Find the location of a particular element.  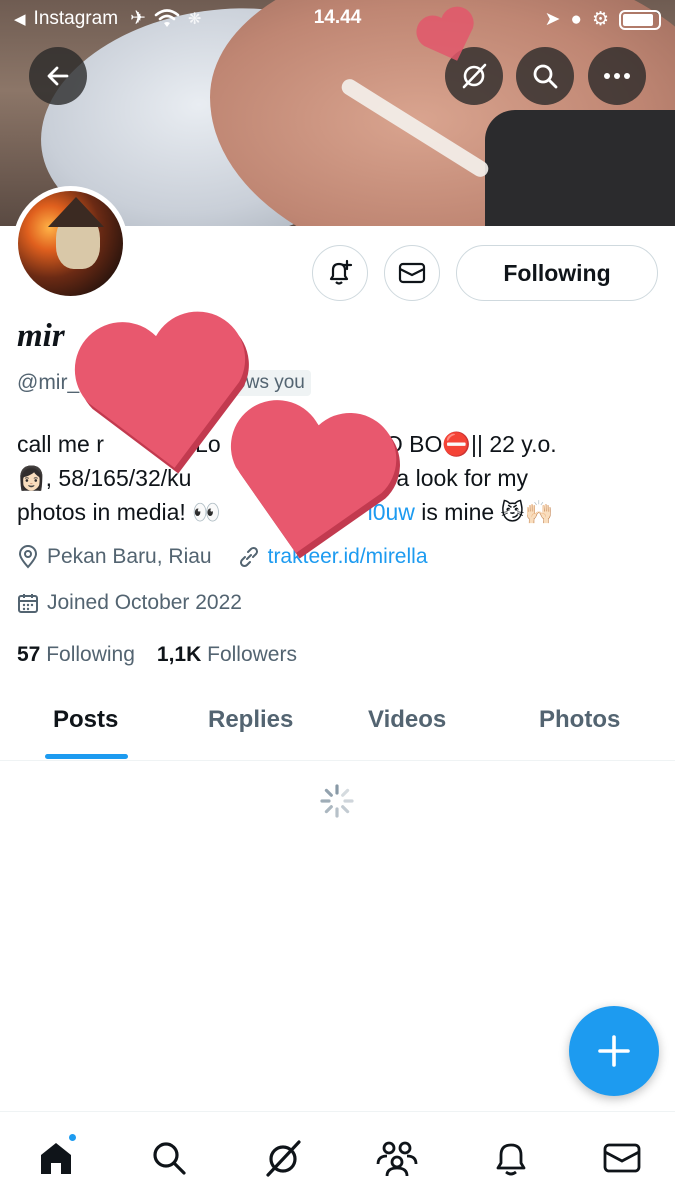

location-arrow-icon: ➤ is located at coordinates (552, 19).